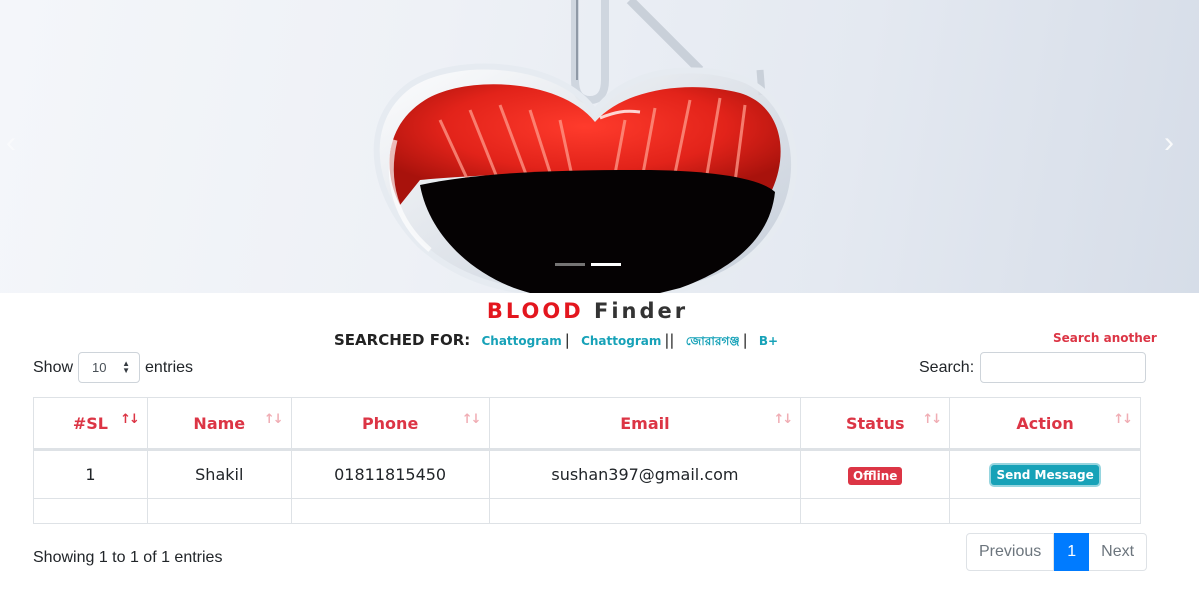 This screenshot has height=596, width=1199. Describe the element at coordinates (521, 341) in the screenshot. I see `search-term-division: Chattogram` at that location.